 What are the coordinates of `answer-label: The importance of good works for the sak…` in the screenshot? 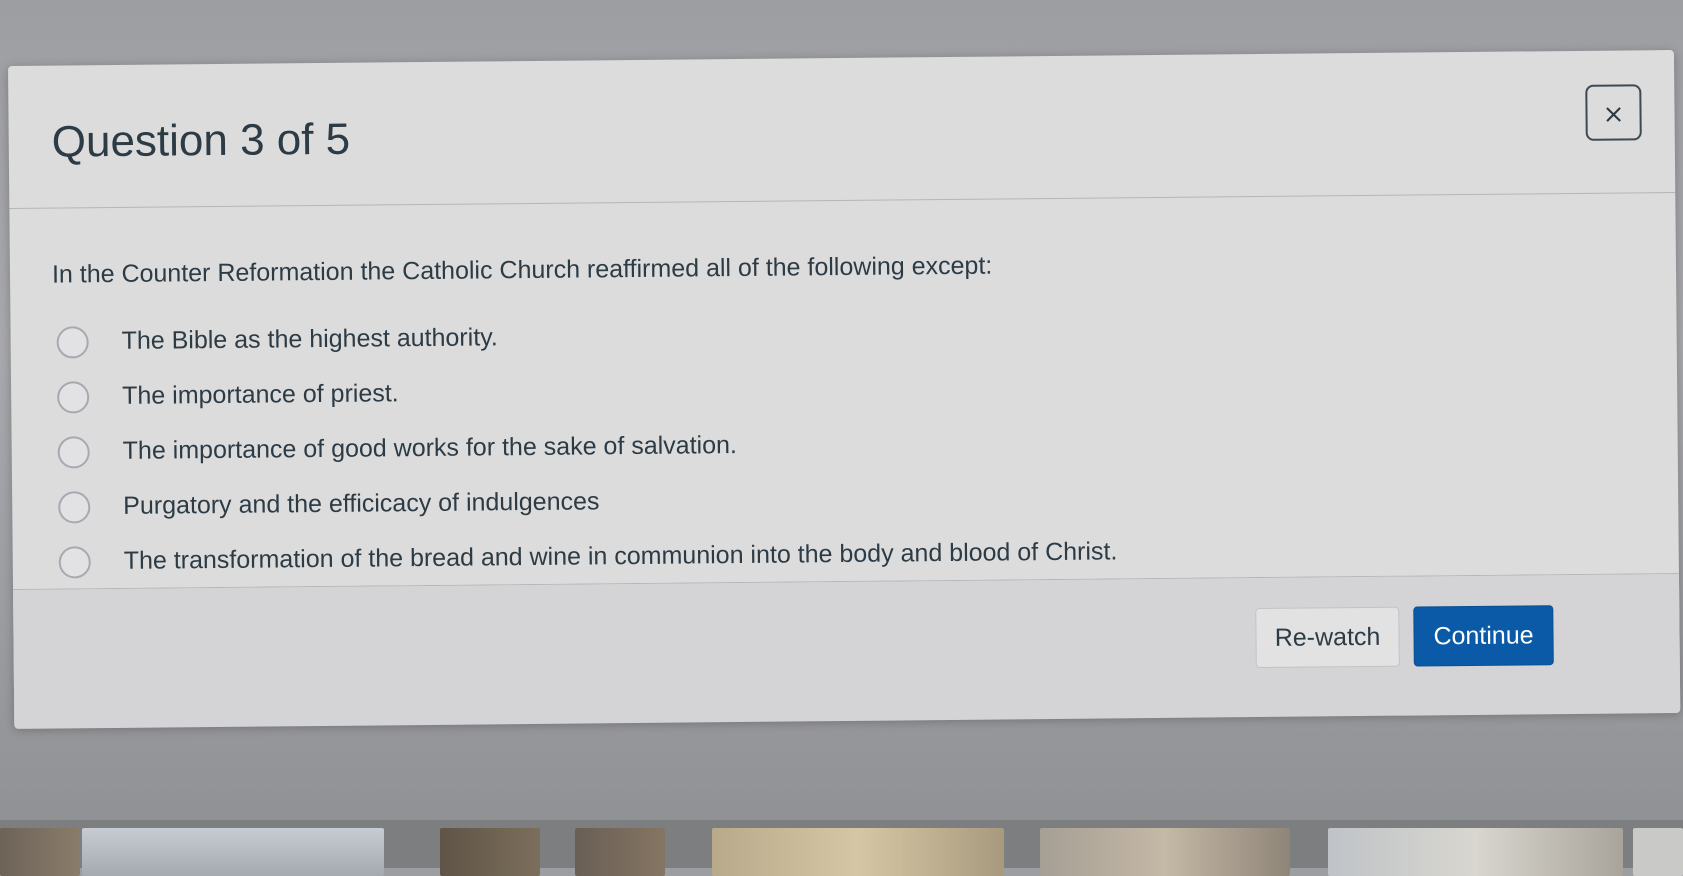 It's located at (430, 448).